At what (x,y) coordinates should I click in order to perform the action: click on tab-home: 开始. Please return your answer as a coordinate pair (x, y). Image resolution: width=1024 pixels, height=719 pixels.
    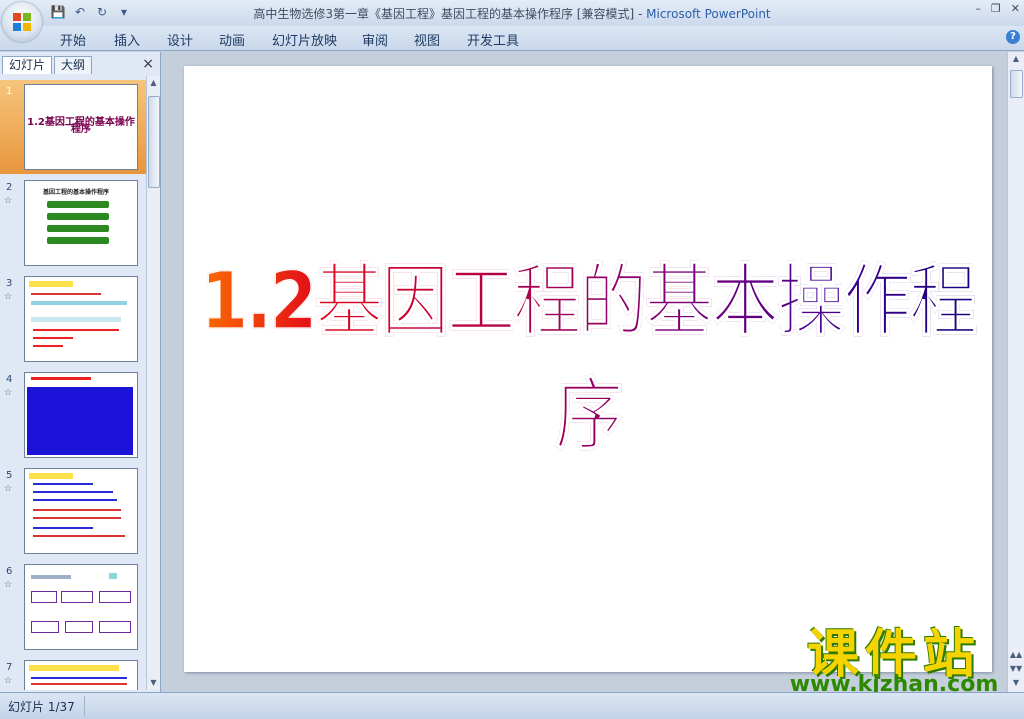
    Looking at the image, I should click on (73, 39).